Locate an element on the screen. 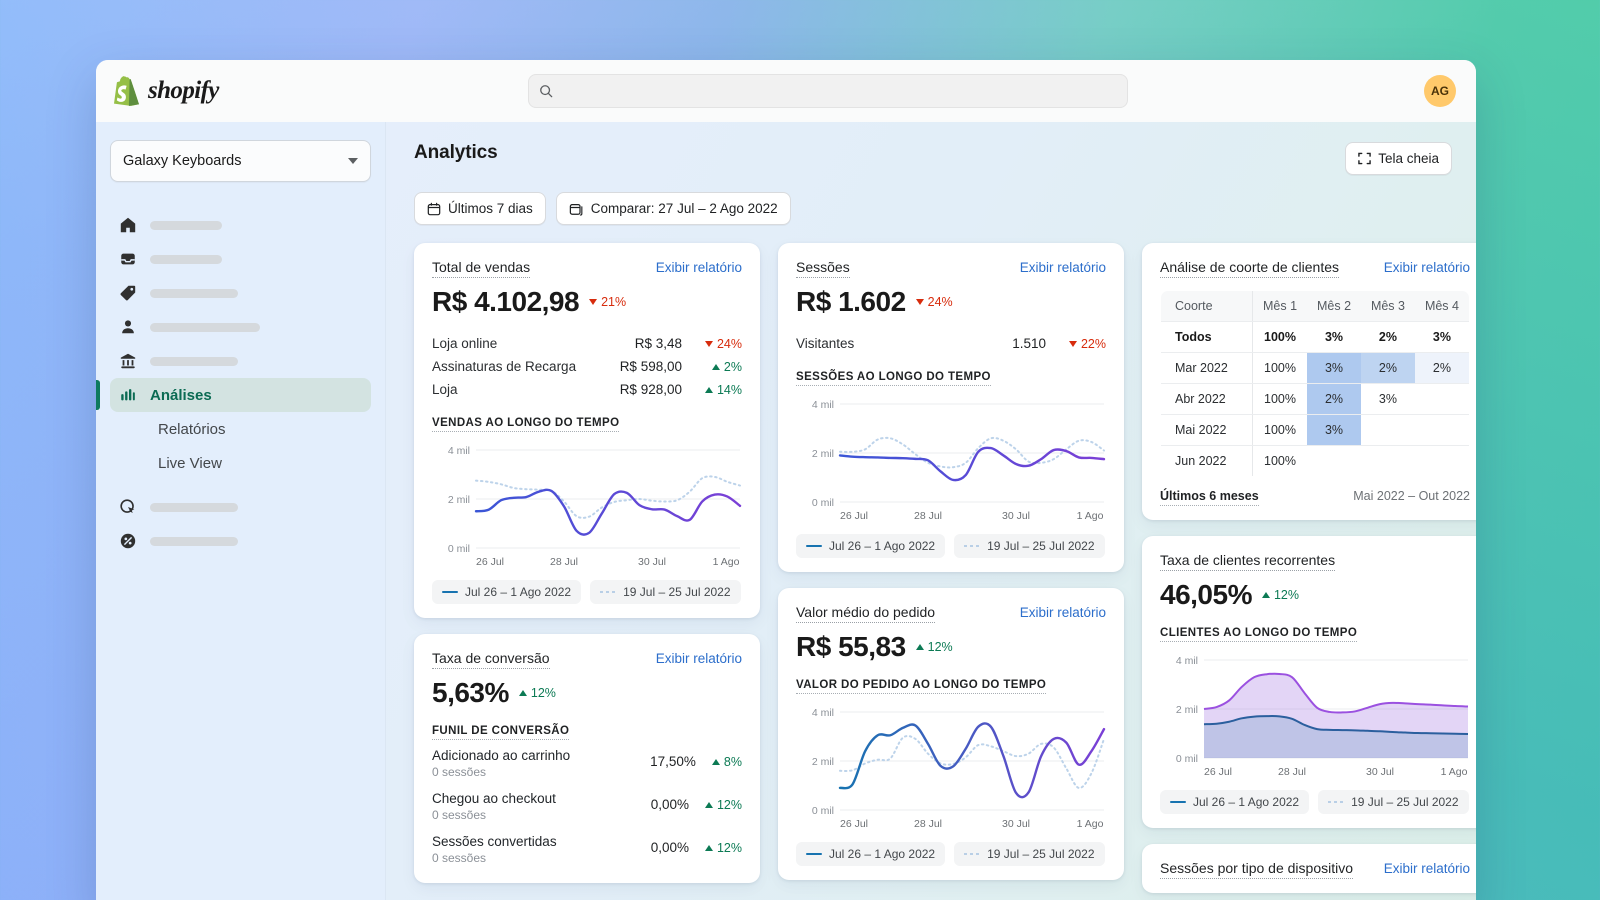  chart-sessions-over-time: 0 mil 2 mil 4 mil 26 Jul 28 Jul 30 Jul 1 Ago is located at coordinates (951, 461).